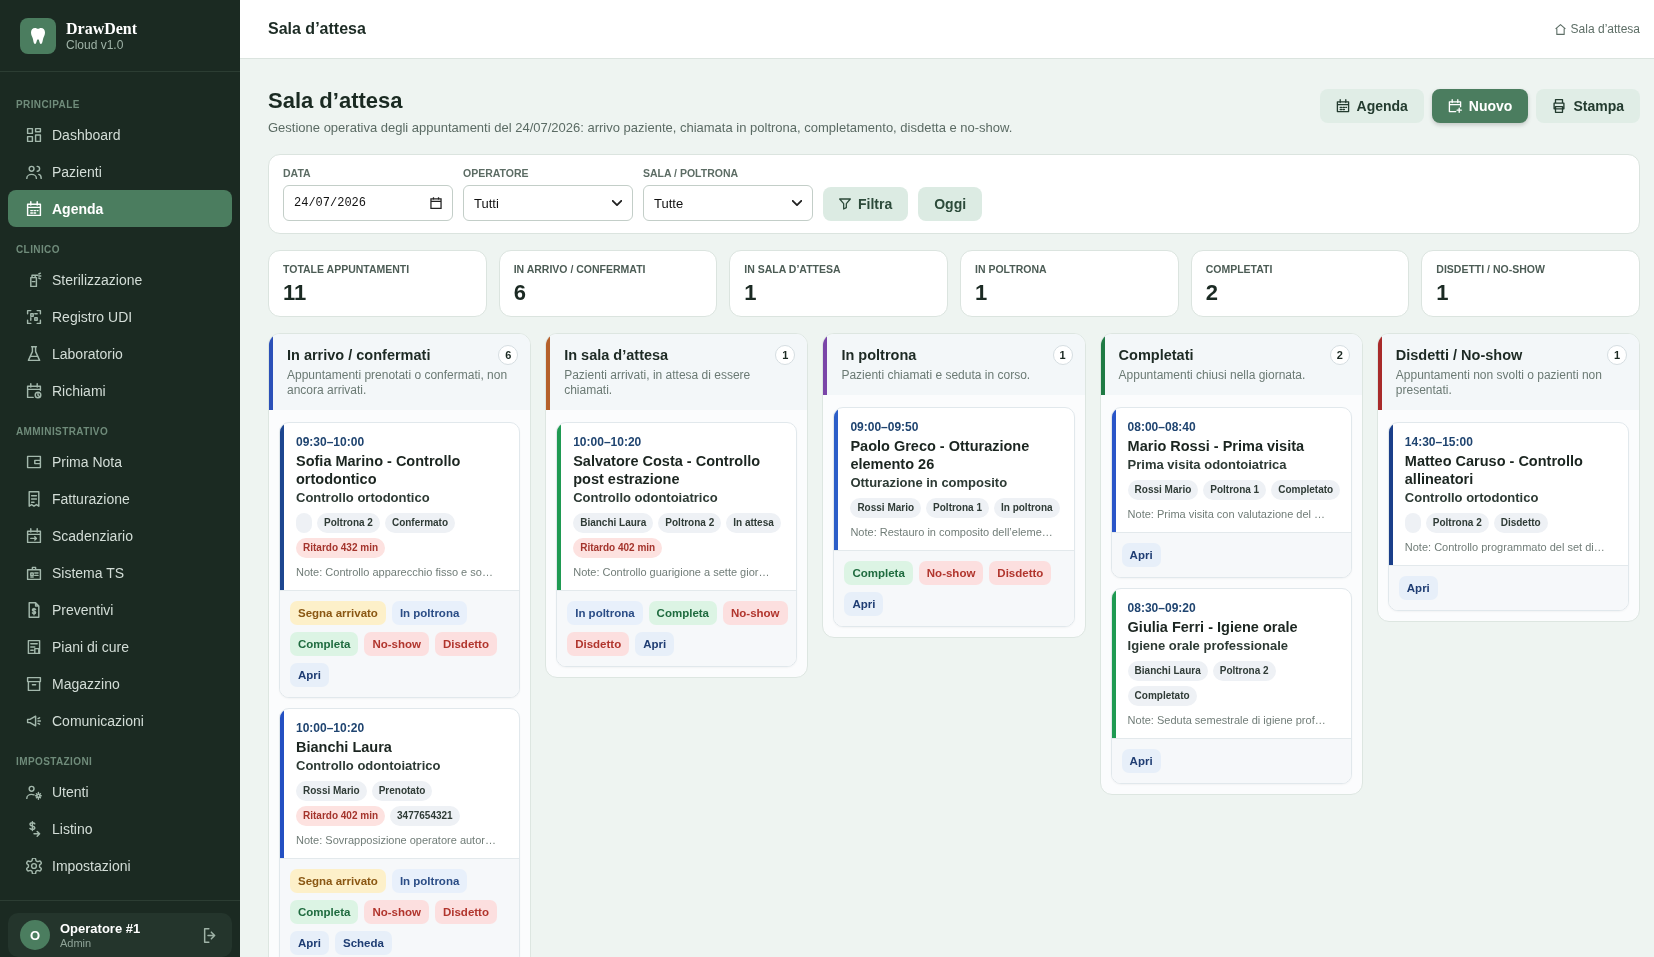  What do you see at coordinates (548, 203) in the screenshot?
I see `operator-select: Tutti` at bounding box center [548, 203].